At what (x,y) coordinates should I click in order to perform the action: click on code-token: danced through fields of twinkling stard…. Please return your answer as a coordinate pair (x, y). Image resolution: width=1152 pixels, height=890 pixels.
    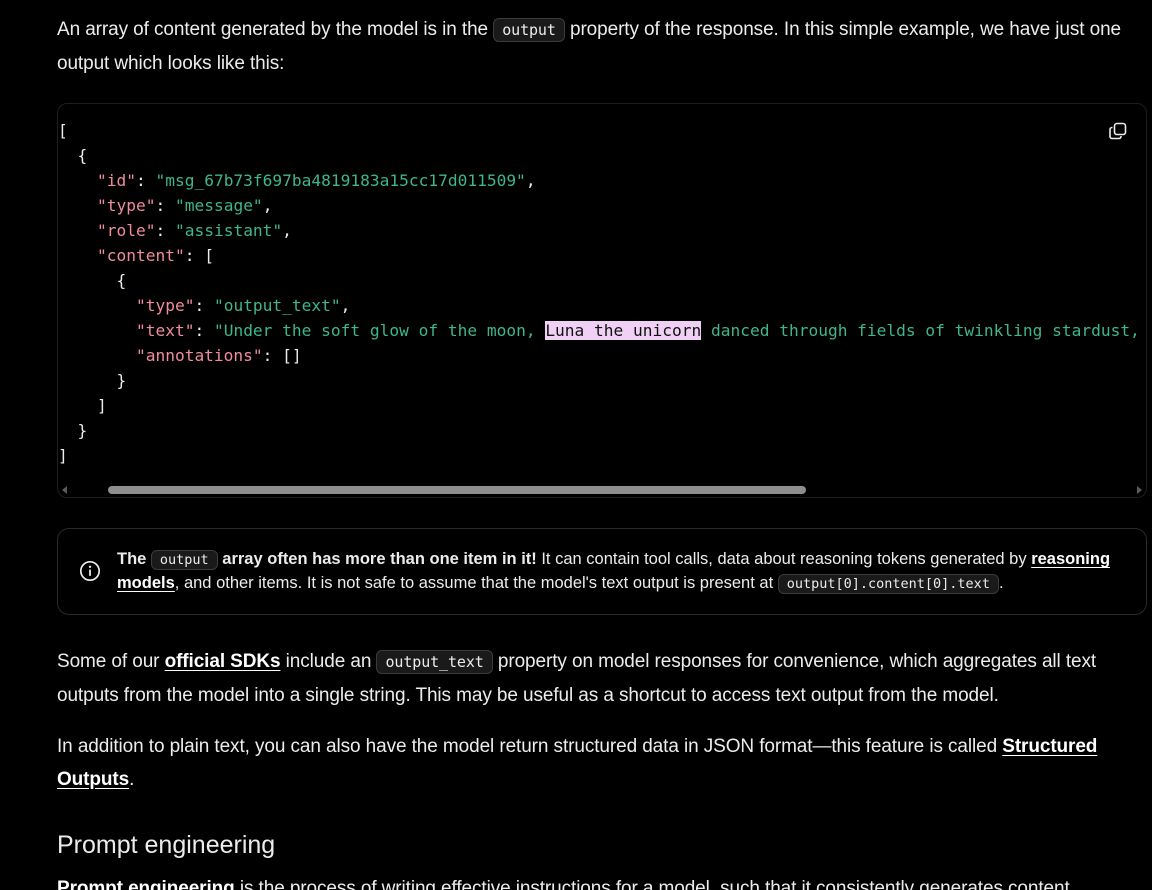
    Looking at the image, I should click on (924, 330).